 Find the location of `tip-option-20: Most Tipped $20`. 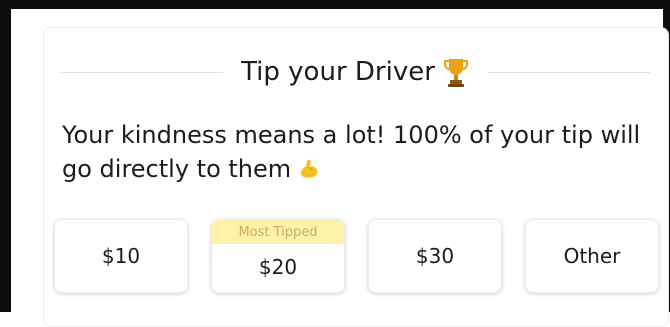

tip-option-20: Most Tipped $20 is located at coordinates (278, 256).